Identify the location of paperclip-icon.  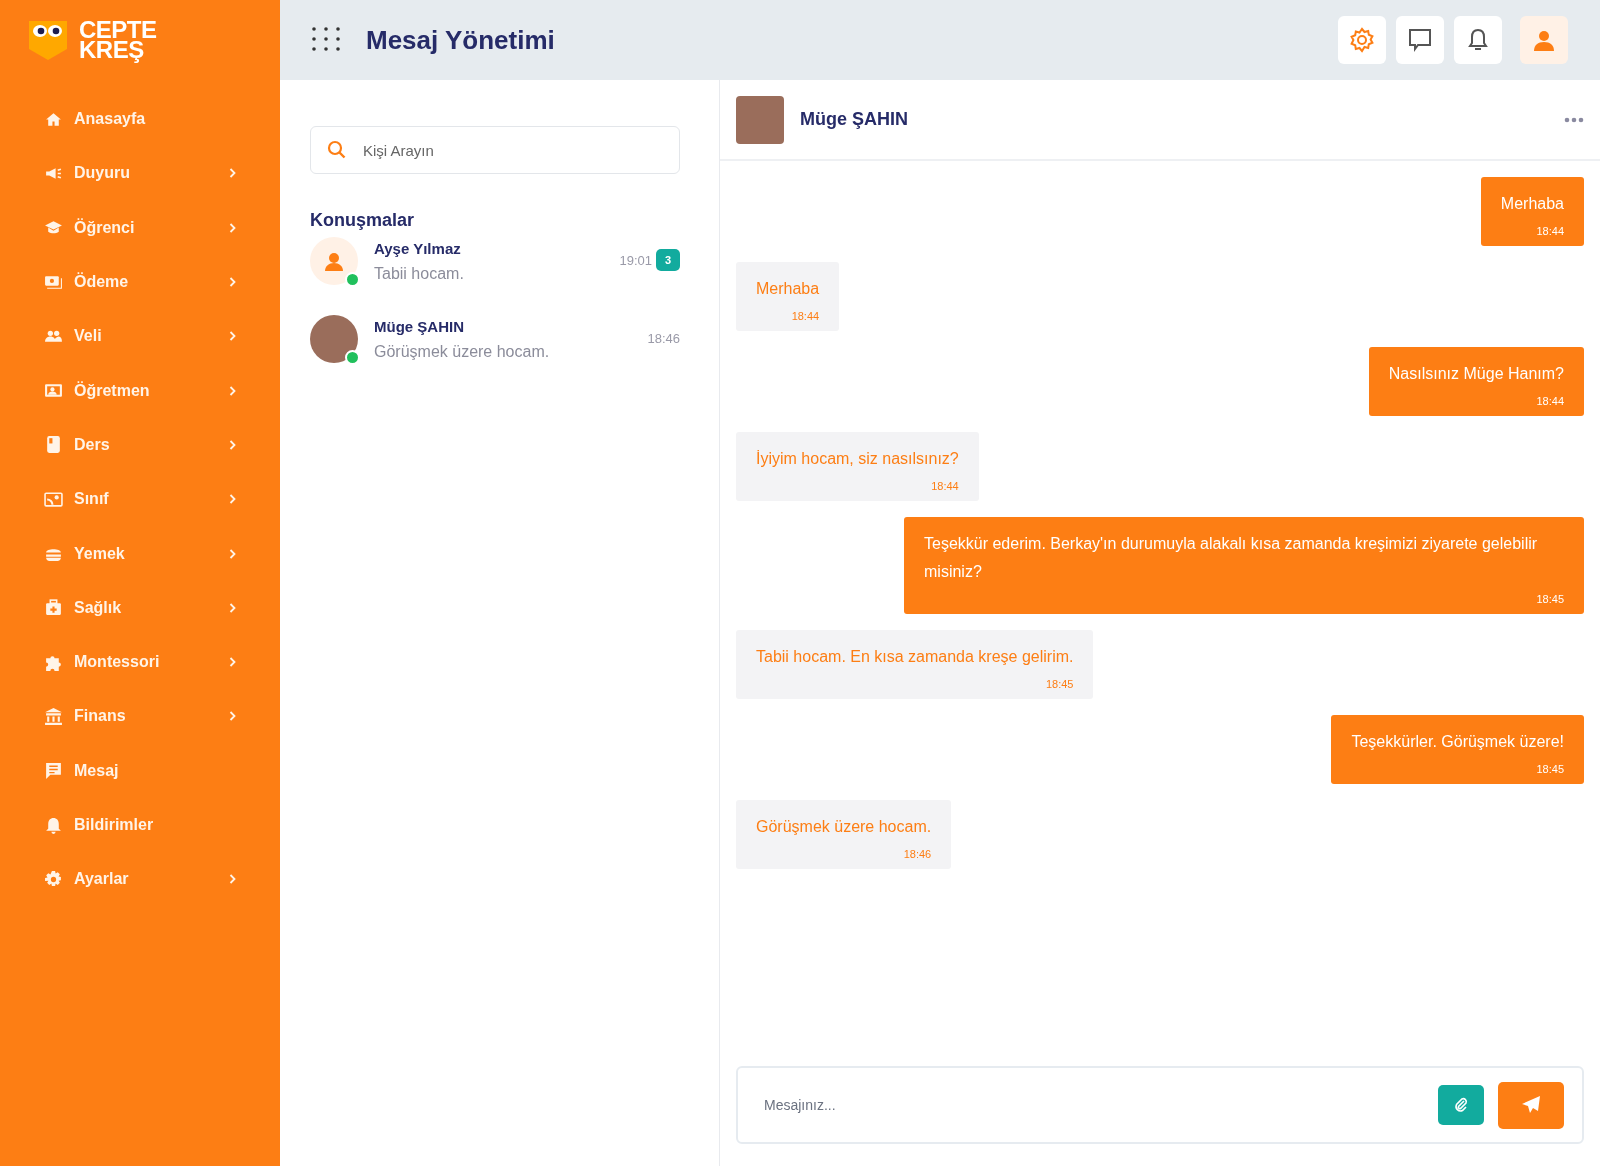
(1461, 1105).